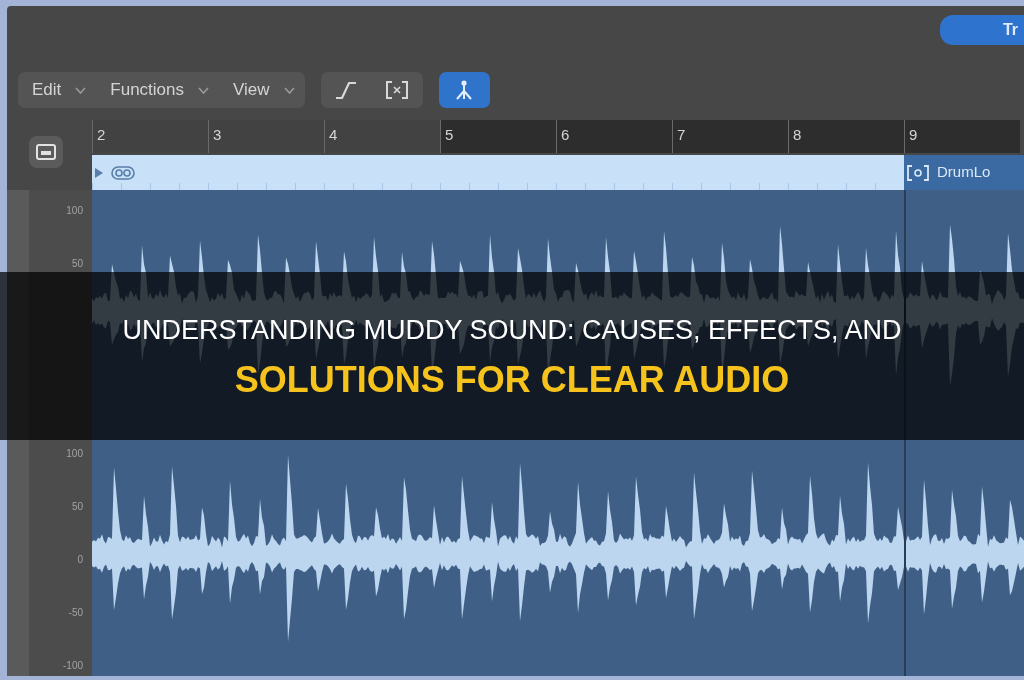 The image size is (1024, 680). I want to click on ruler-segment: 4, so click(382, 136).